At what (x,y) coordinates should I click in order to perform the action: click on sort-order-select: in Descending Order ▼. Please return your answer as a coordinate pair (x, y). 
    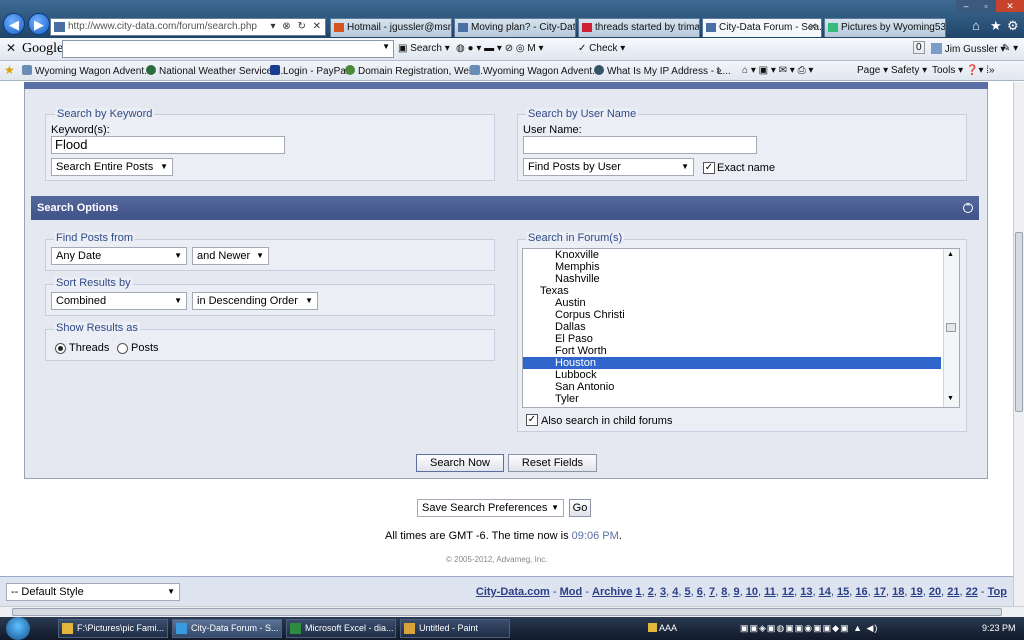
    Looking at the image, I should click on (255, 301).